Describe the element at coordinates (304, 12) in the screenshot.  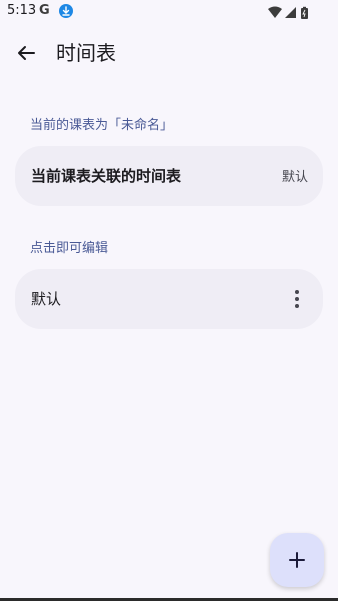
I see `battery-icon` at that location.